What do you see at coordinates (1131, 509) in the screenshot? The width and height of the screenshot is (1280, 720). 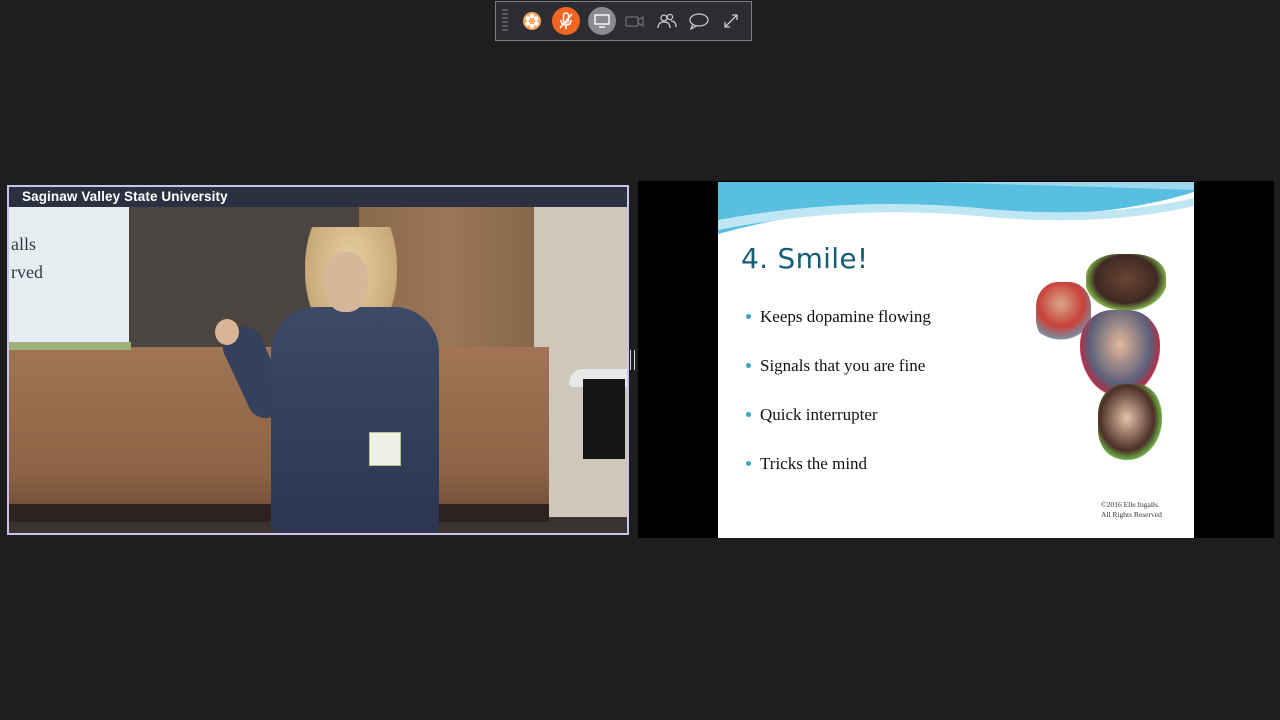 I see `slide-copyright: ©2016 Elle Ingalls All Rights Reserved` at bounding box center [1131, 509].